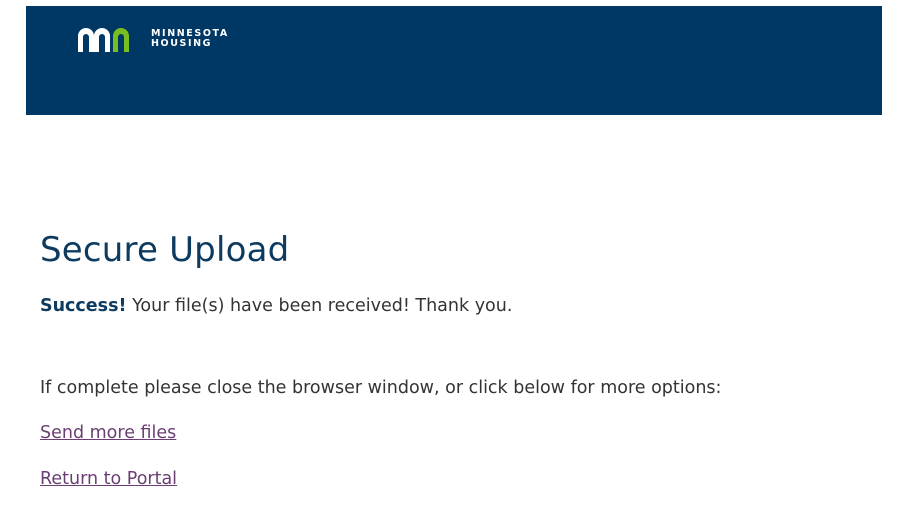  What do you see at coordinates (470, 479) in the screenshot?
I see `return-to-portal-link: Return to Portal` at bounding box center [470, 479].